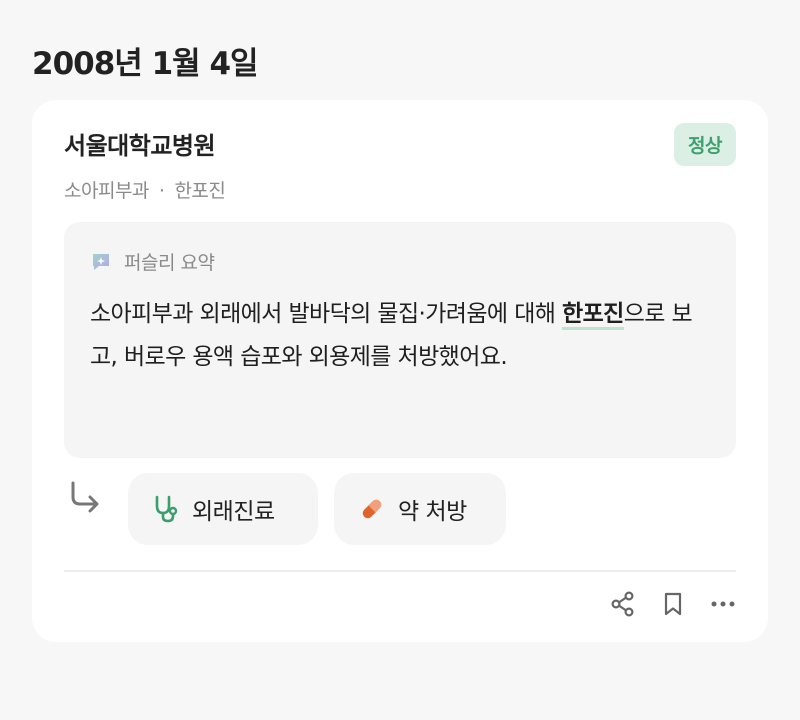 The width and height of the screenshot is (800, 720). What do you see at coordinates (140, 146) in the screenshot?
I see `hospital-name: 서울대학교병원` at bounding box center [140, 146].